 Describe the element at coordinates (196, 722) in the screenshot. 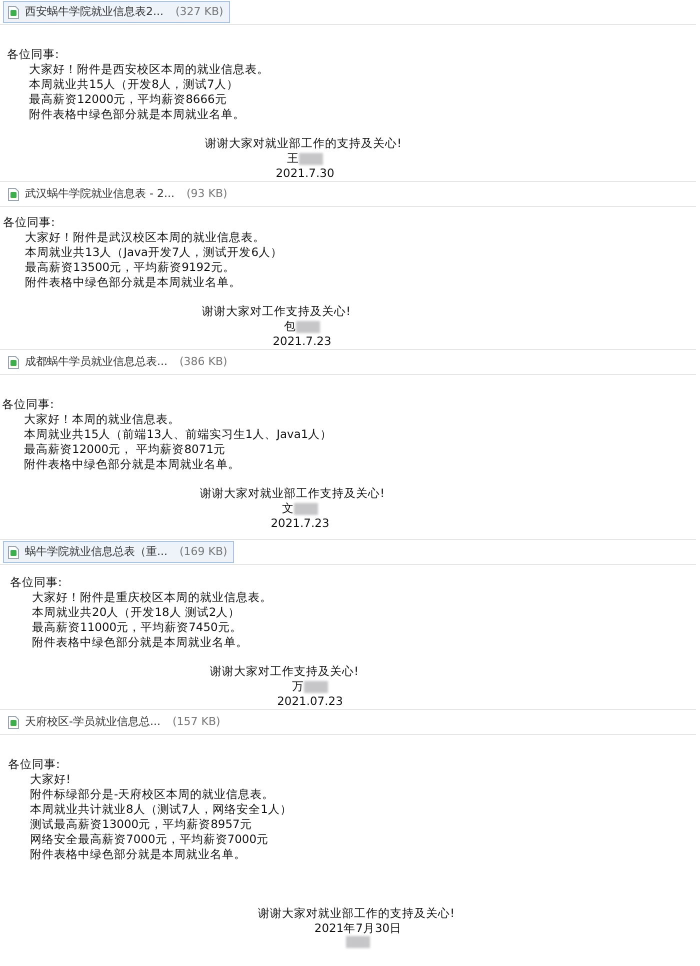

I see `attachment-size: (157 KB)` at that location.